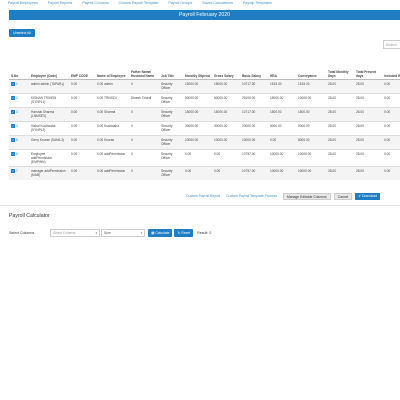  What do you see at coordinates (391, 66) in the screenshot?
I see `column-header: Included Week off` at bounding box center [391, 66].